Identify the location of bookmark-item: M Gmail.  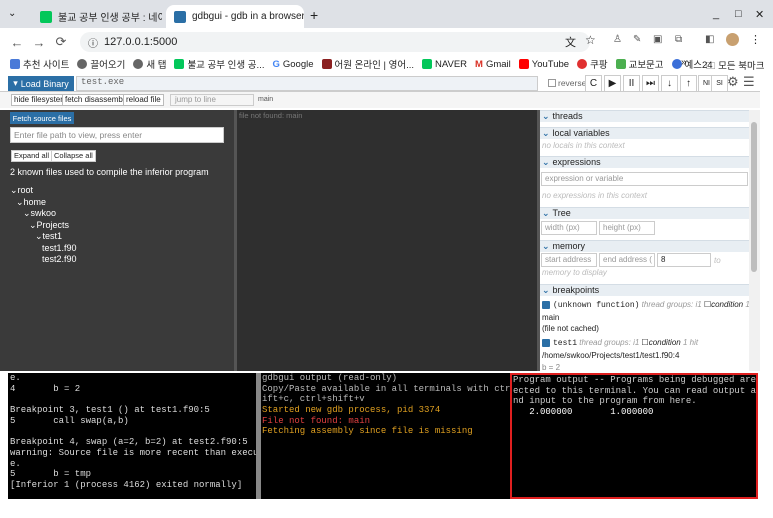
(493, 64).